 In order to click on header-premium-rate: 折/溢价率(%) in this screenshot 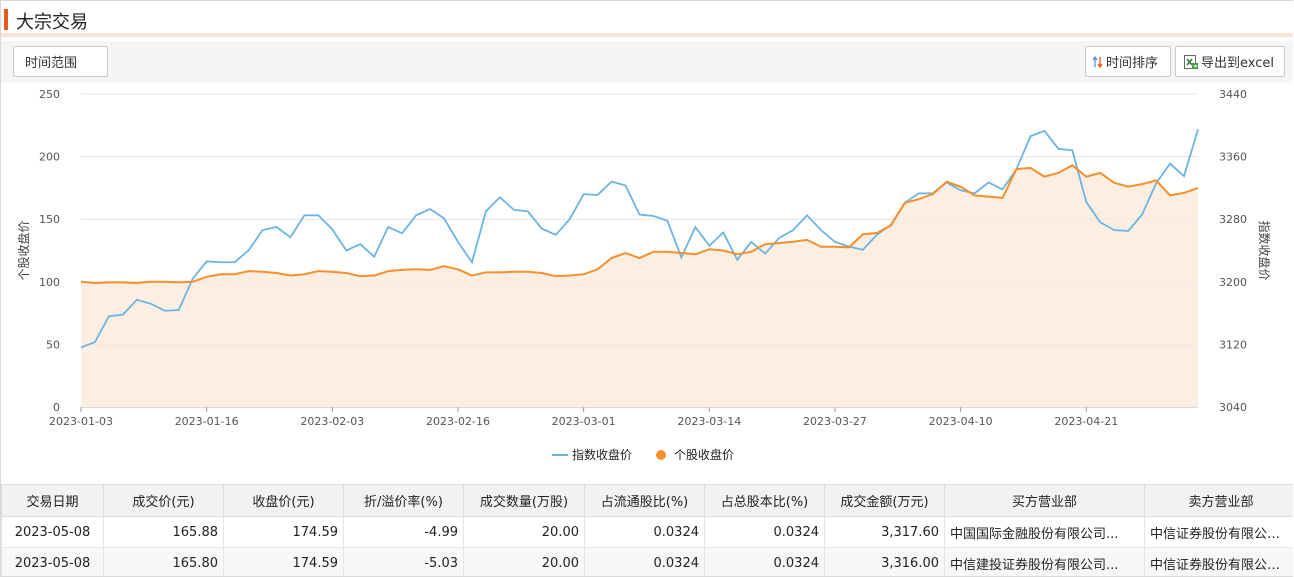, I will do `click(404, 501)`.